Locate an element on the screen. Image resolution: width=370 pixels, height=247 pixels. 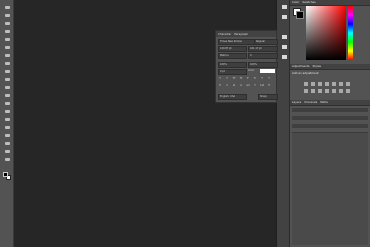
threshold-icon is located at coordinates (348, 91).